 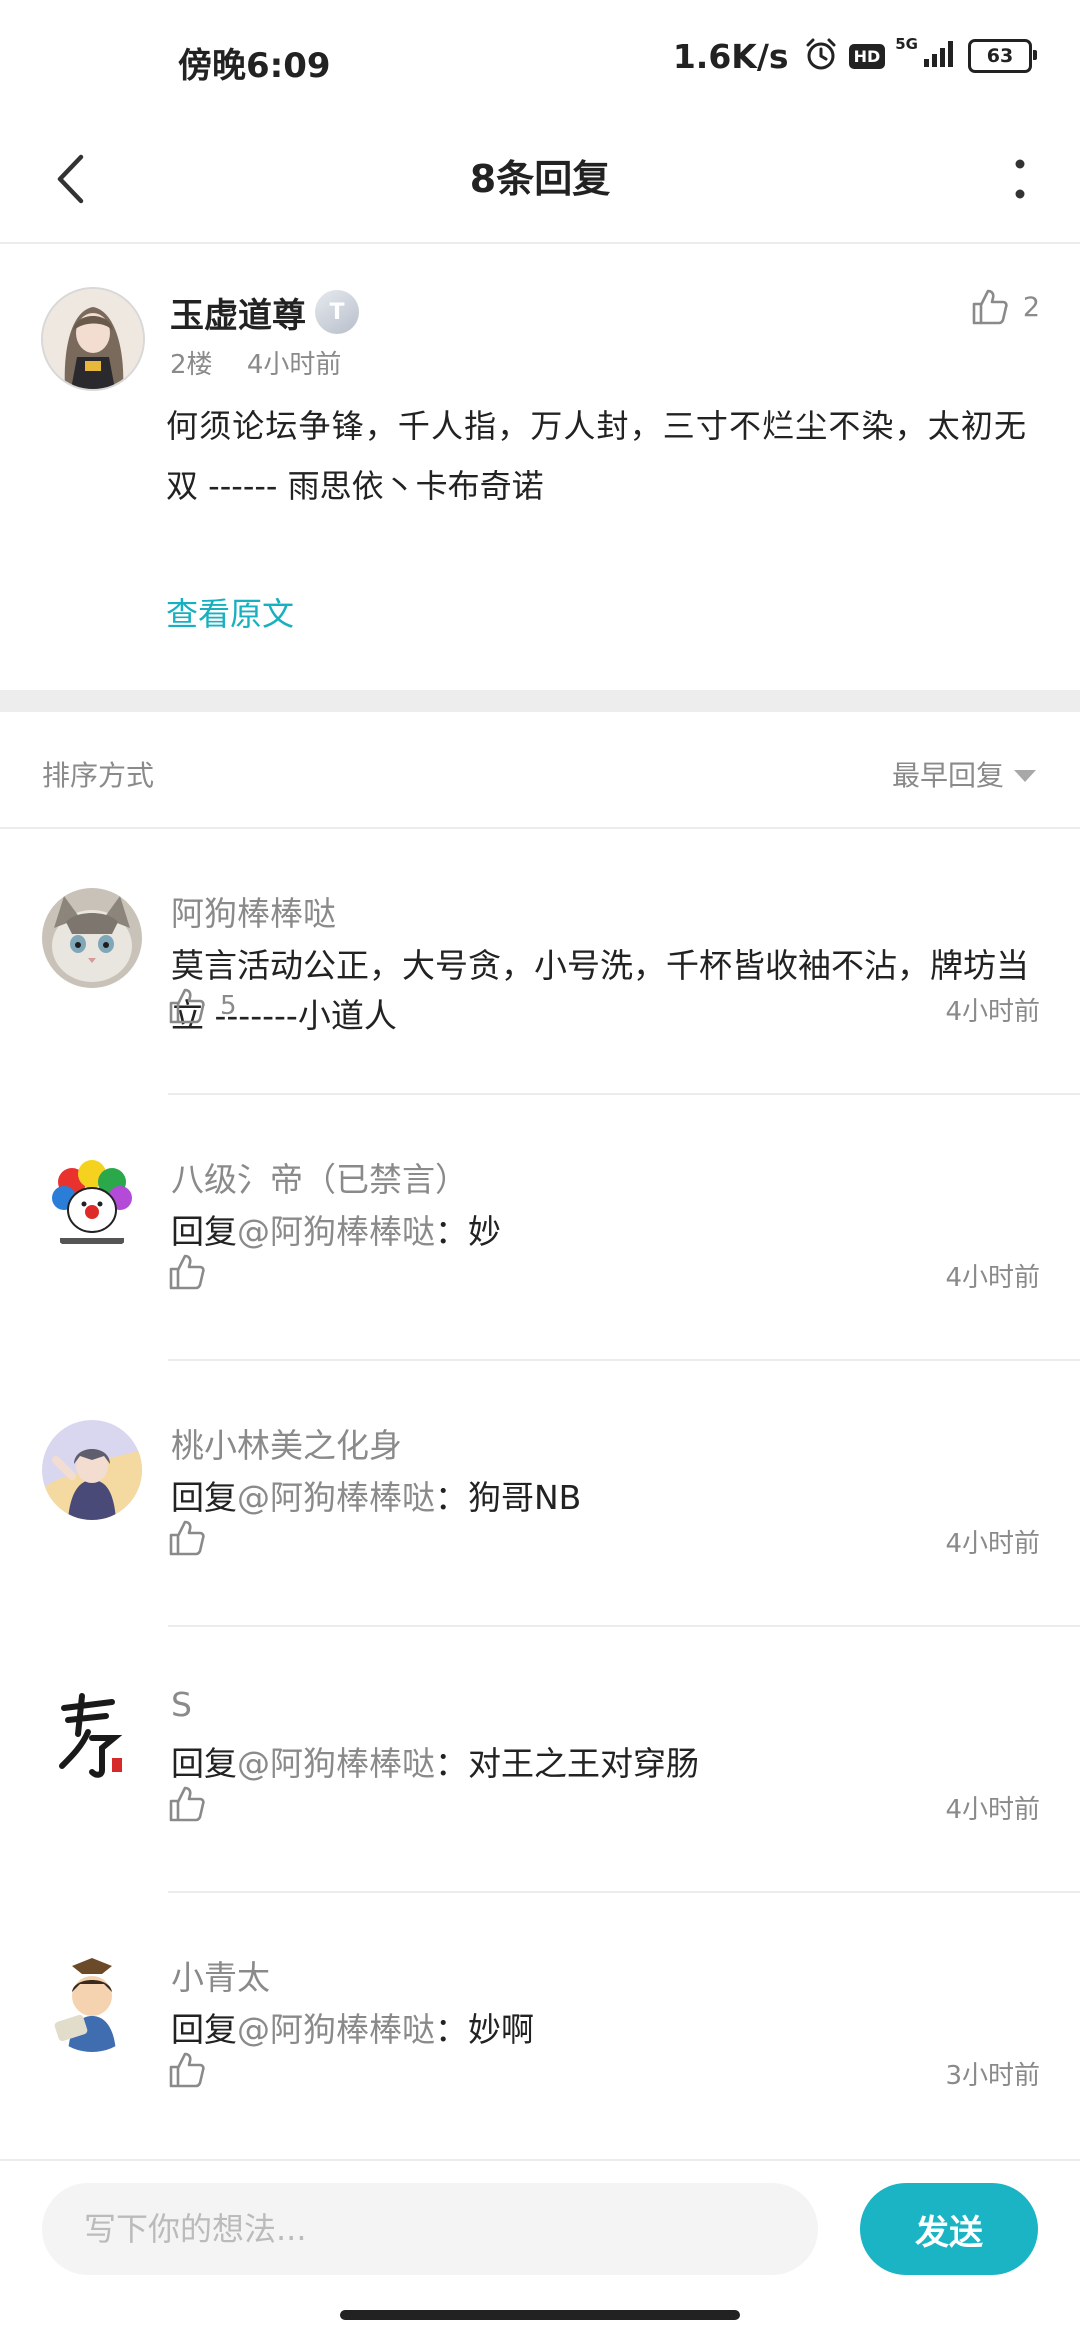 What do you see at coordinates (540, 62) in the screenshot?
I see `status-bar: 傍晚6:09 1.6K/s HD 5G 63` at bounding box center [540, 62].